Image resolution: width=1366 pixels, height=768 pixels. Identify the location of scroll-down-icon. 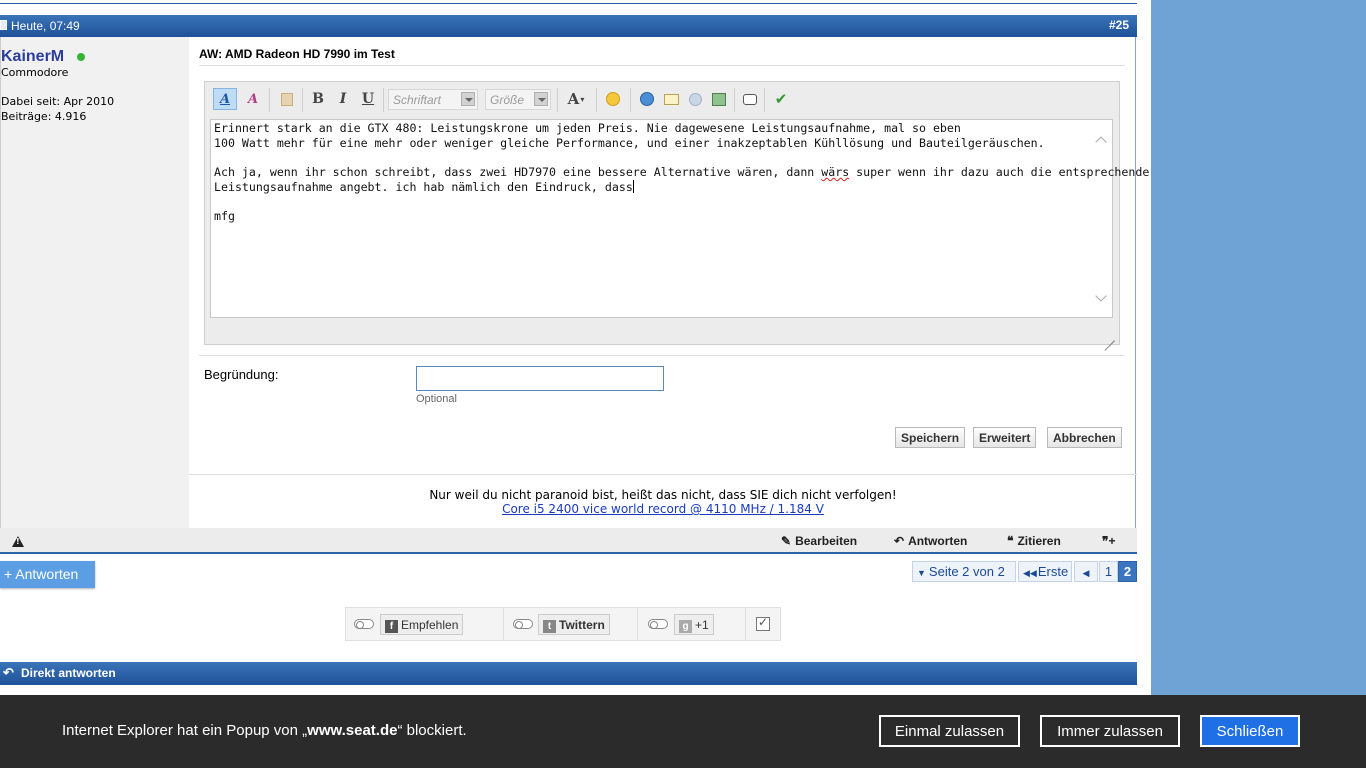
(1101, 296).